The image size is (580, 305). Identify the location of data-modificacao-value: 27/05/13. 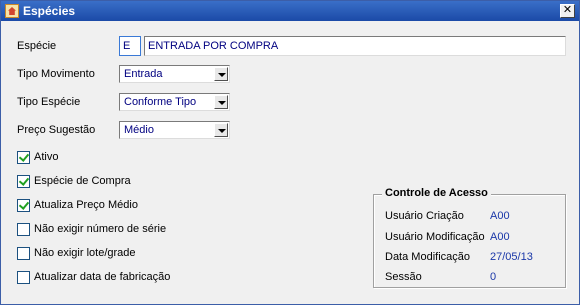
(511, 257).